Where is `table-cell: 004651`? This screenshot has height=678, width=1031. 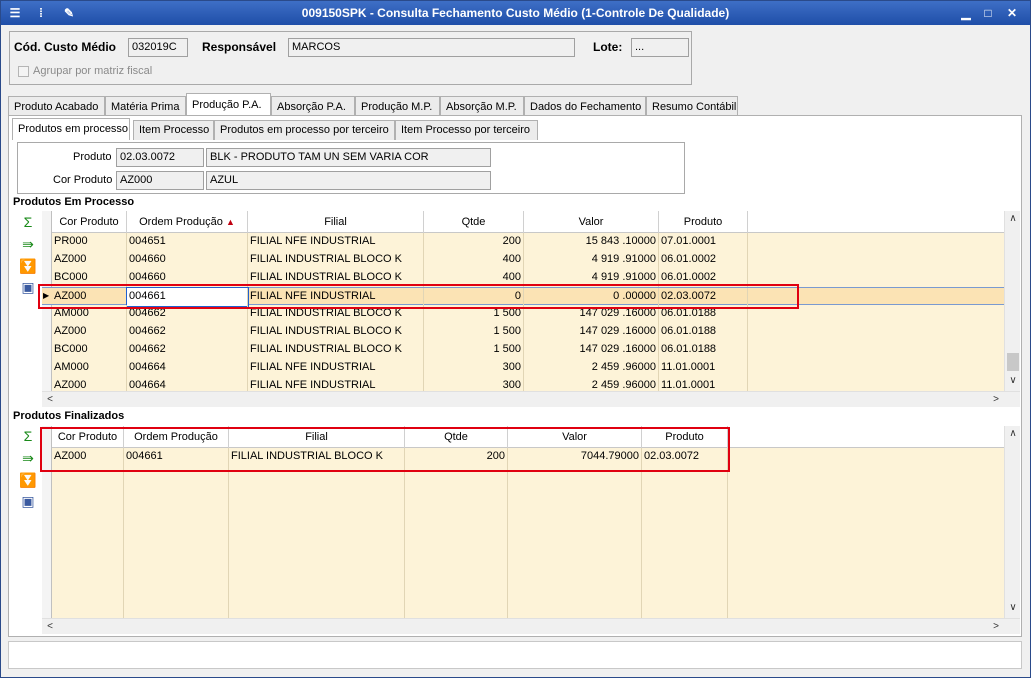 table-cell: 004651 is located at coordinates (187, 242).